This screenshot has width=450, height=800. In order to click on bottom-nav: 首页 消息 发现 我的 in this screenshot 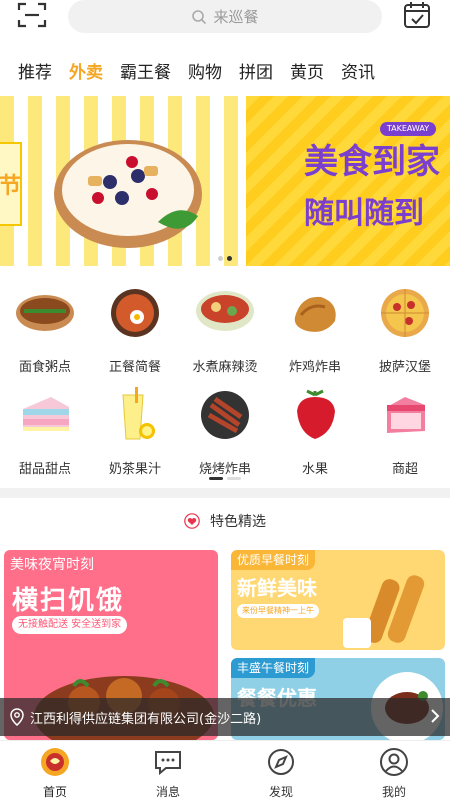, I will do `click(225, 770)`.